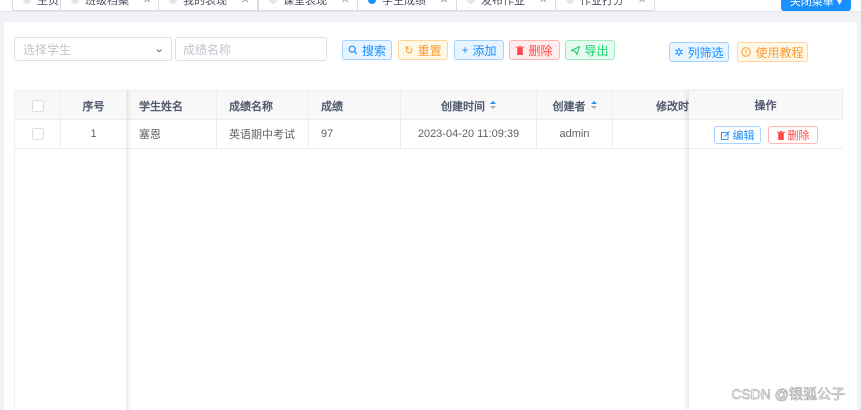  Describe the element at coordinates (766, 105) in the screenshot. I see `header-actions: 操作` at that location.